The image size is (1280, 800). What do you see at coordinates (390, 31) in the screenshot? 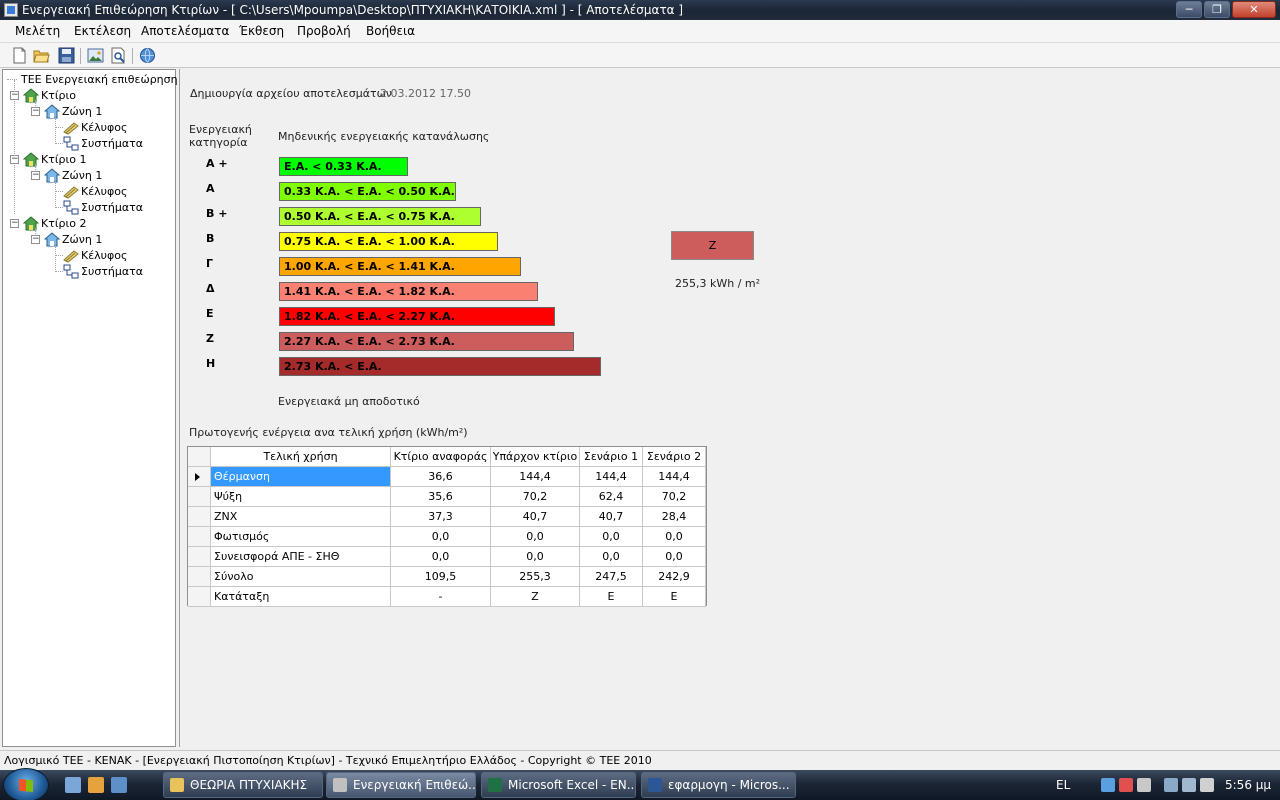
I see `menu-voitheia: Βοήθεια` at bounding box center [390, 31].